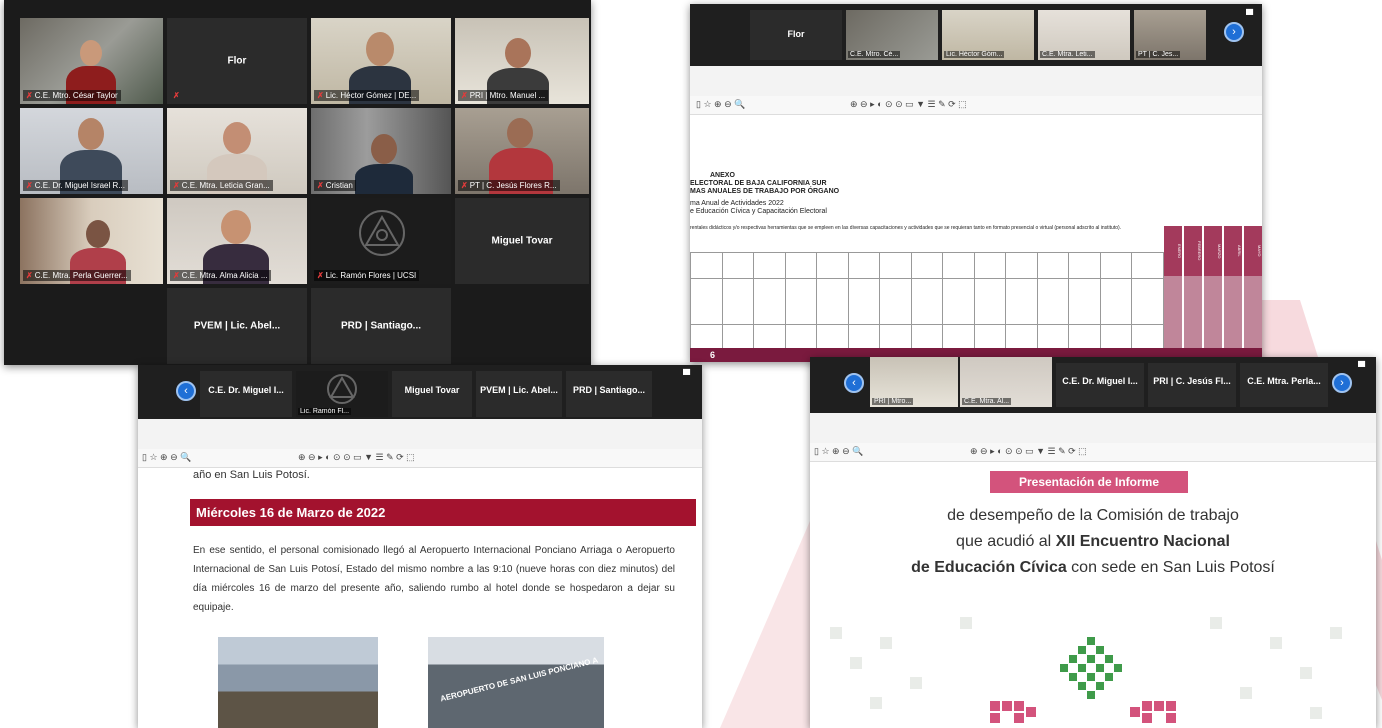 This screenshot has height=728, width=1382. I want to click on video-tile: ✗ Lic. Ramón Flores | UCSI, so click(381, 241).